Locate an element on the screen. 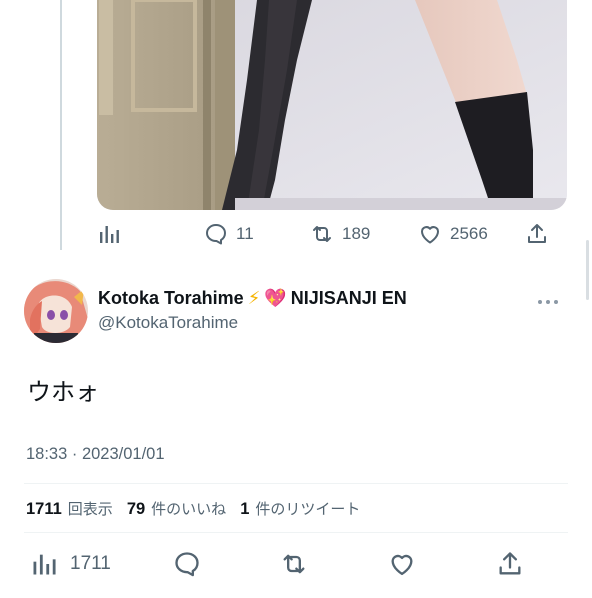 The image size is (592, 598). reply-button is located at coordinates (187, 564).